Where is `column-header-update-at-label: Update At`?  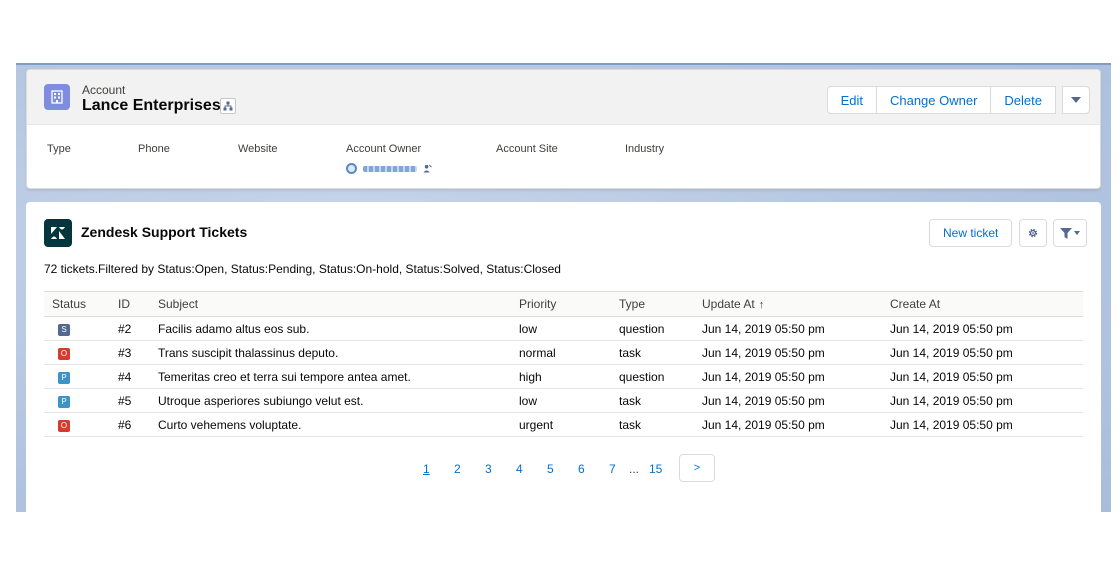 column-header-update-at-label: Update At is located at coordinates (728, 304).